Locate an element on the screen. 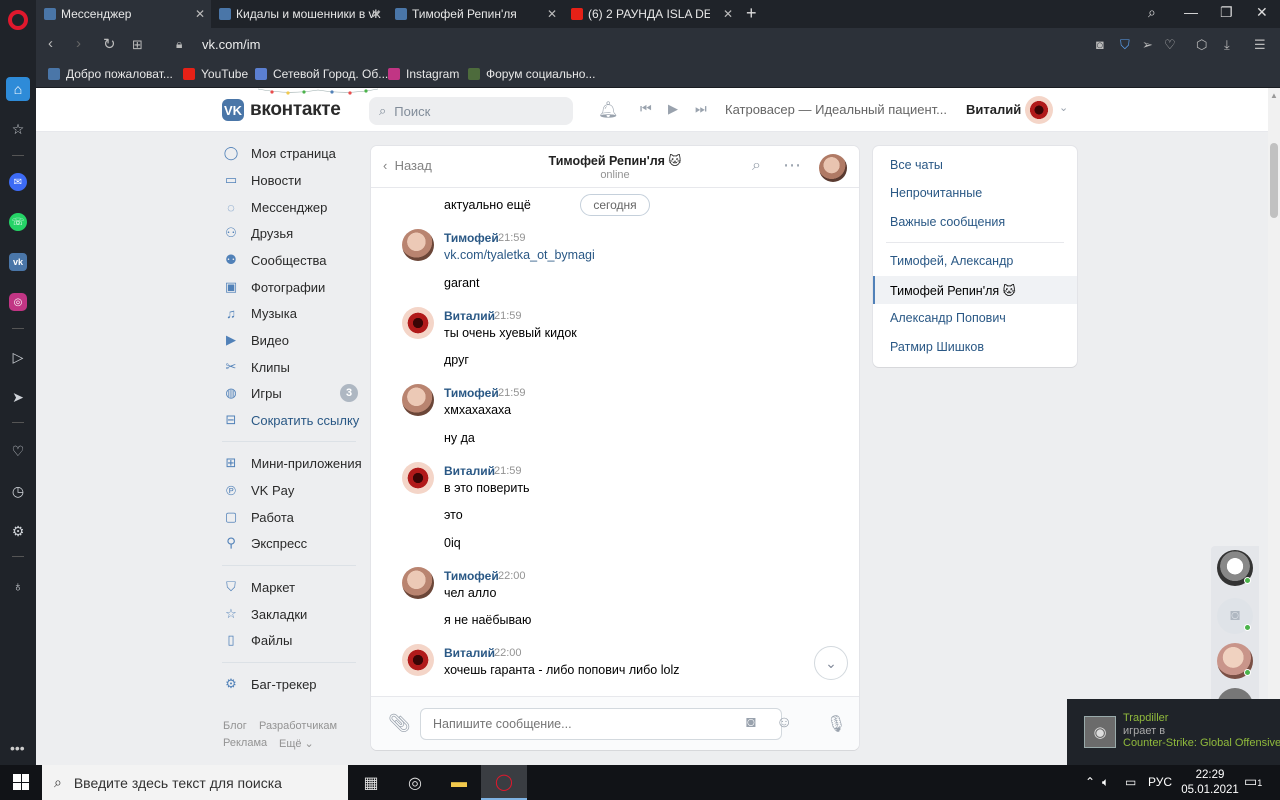  home-icon: ⌂ is located at coordinates (18, 89).